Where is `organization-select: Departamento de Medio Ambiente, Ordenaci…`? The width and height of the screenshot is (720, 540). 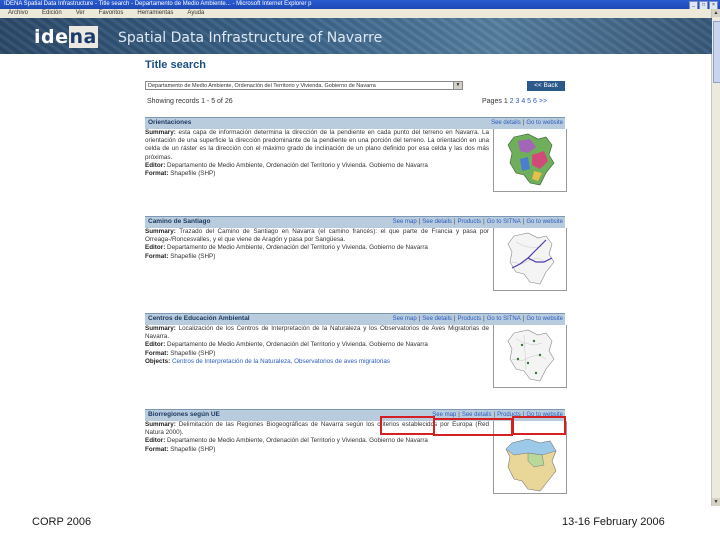 organization-select: Departamento de Medio Ambiente, Ordenaci… is located at coordinates (304, 85).